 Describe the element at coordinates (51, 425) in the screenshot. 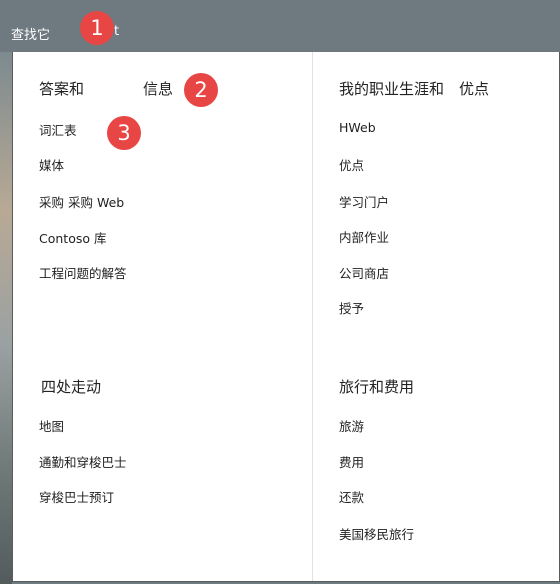

I see `menu-item-maps: 地图` at that location.